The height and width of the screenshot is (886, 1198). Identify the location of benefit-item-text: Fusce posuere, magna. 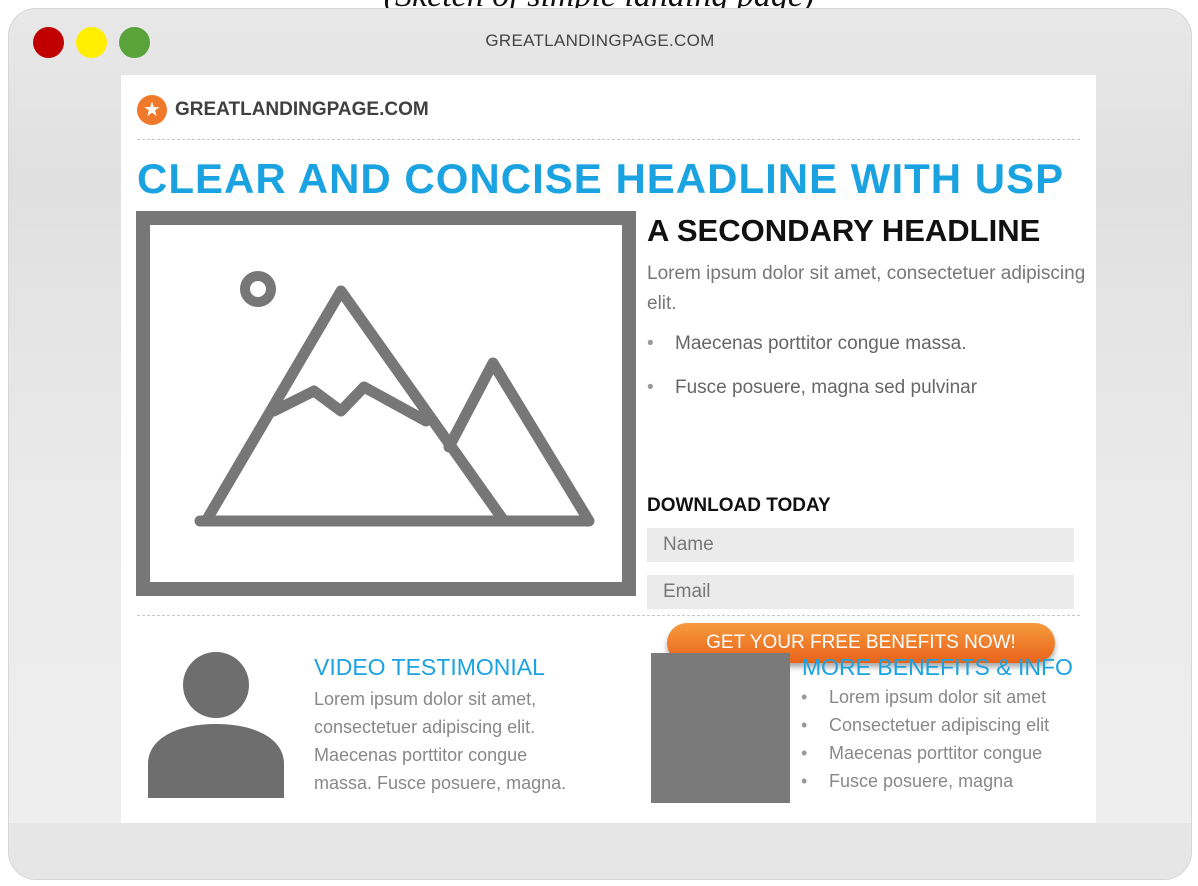
(921, 781).